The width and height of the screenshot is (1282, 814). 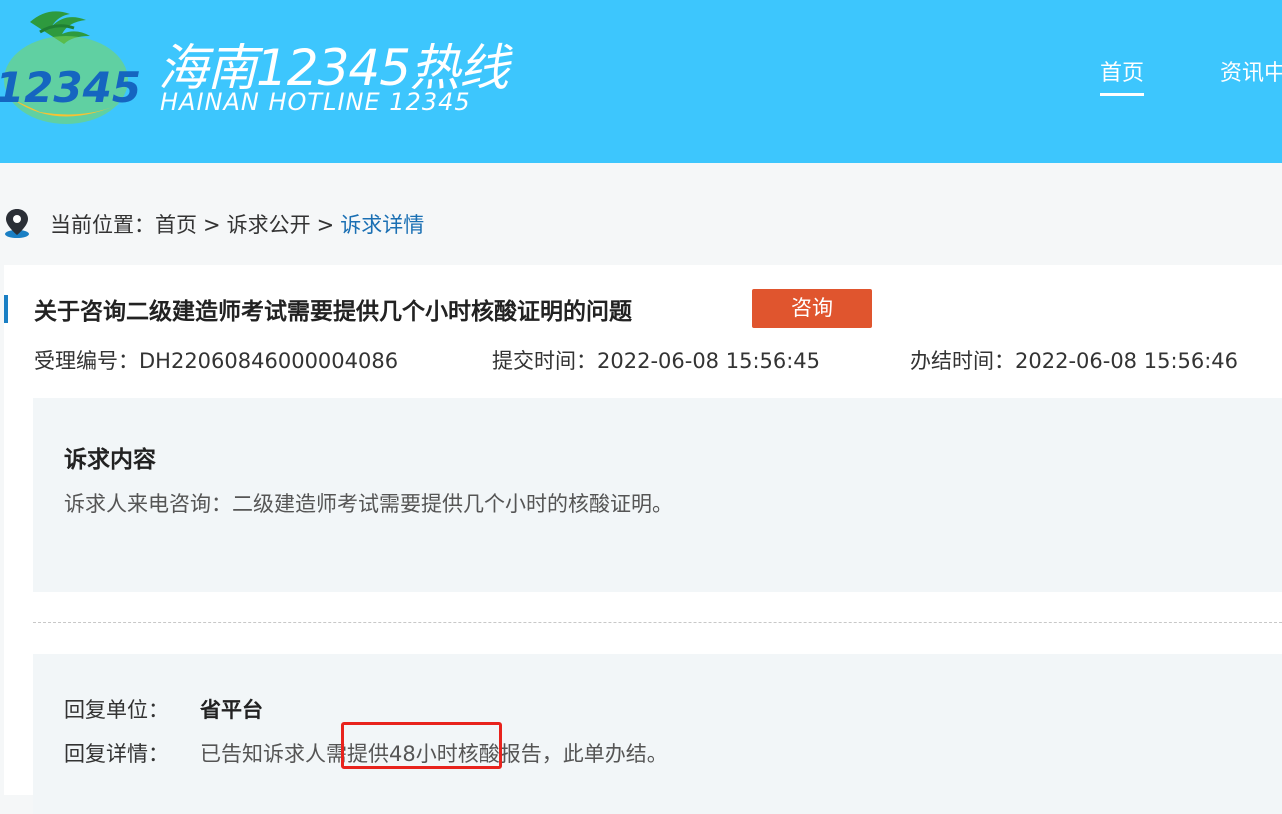 I want to click on breadcrumb-public-requests: 诉求公开, so click(x=269, y=225).